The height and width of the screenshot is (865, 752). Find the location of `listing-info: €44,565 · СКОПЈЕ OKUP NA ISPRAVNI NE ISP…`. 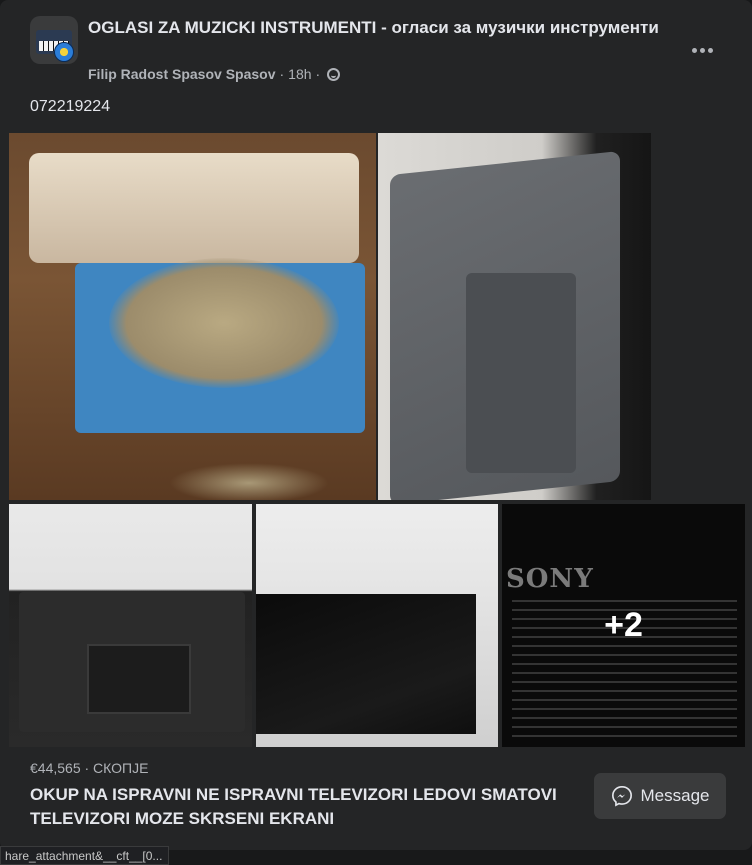

listing-info: €44,565 · СКОПЈЕ OKUP NA ISPRAVNI NE ISP… is located at coordinates (310, 795).